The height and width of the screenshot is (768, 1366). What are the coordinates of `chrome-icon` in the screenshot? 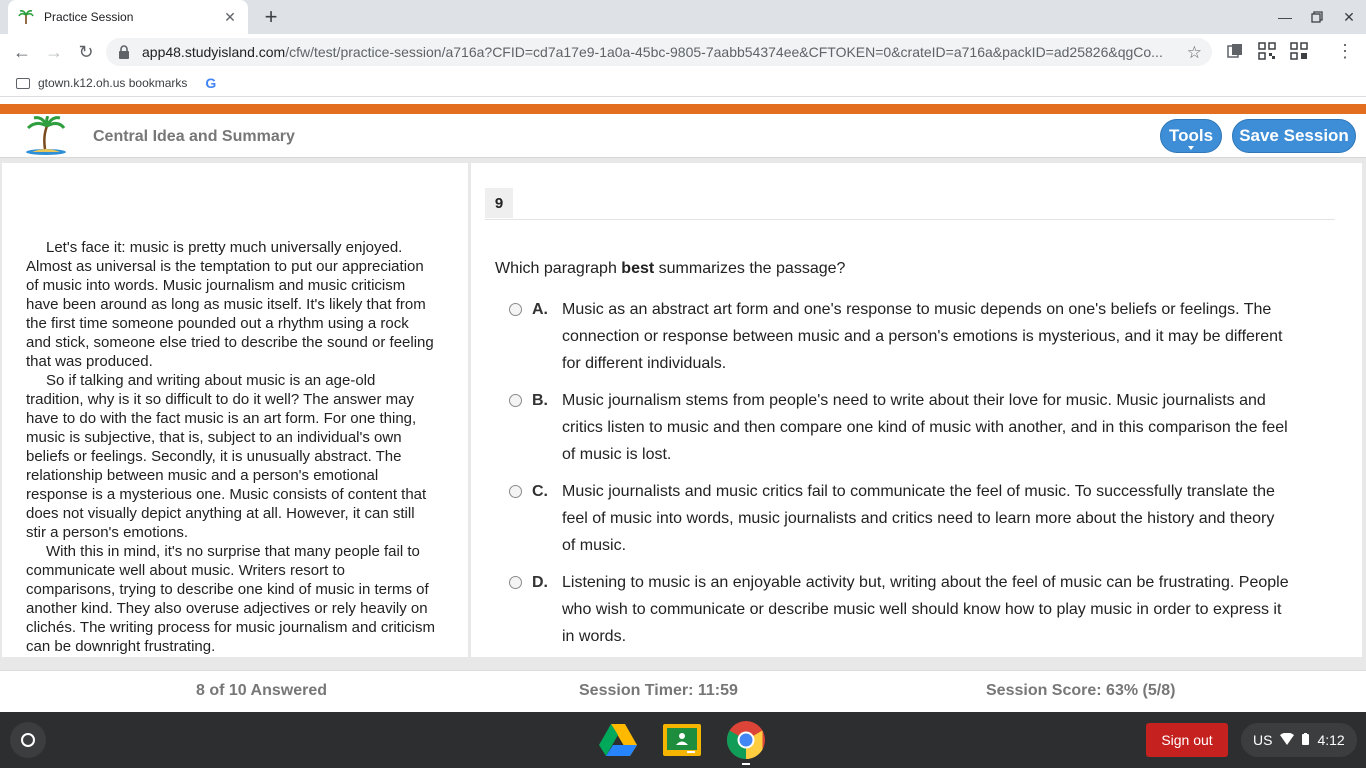 It's located at (746, 740).